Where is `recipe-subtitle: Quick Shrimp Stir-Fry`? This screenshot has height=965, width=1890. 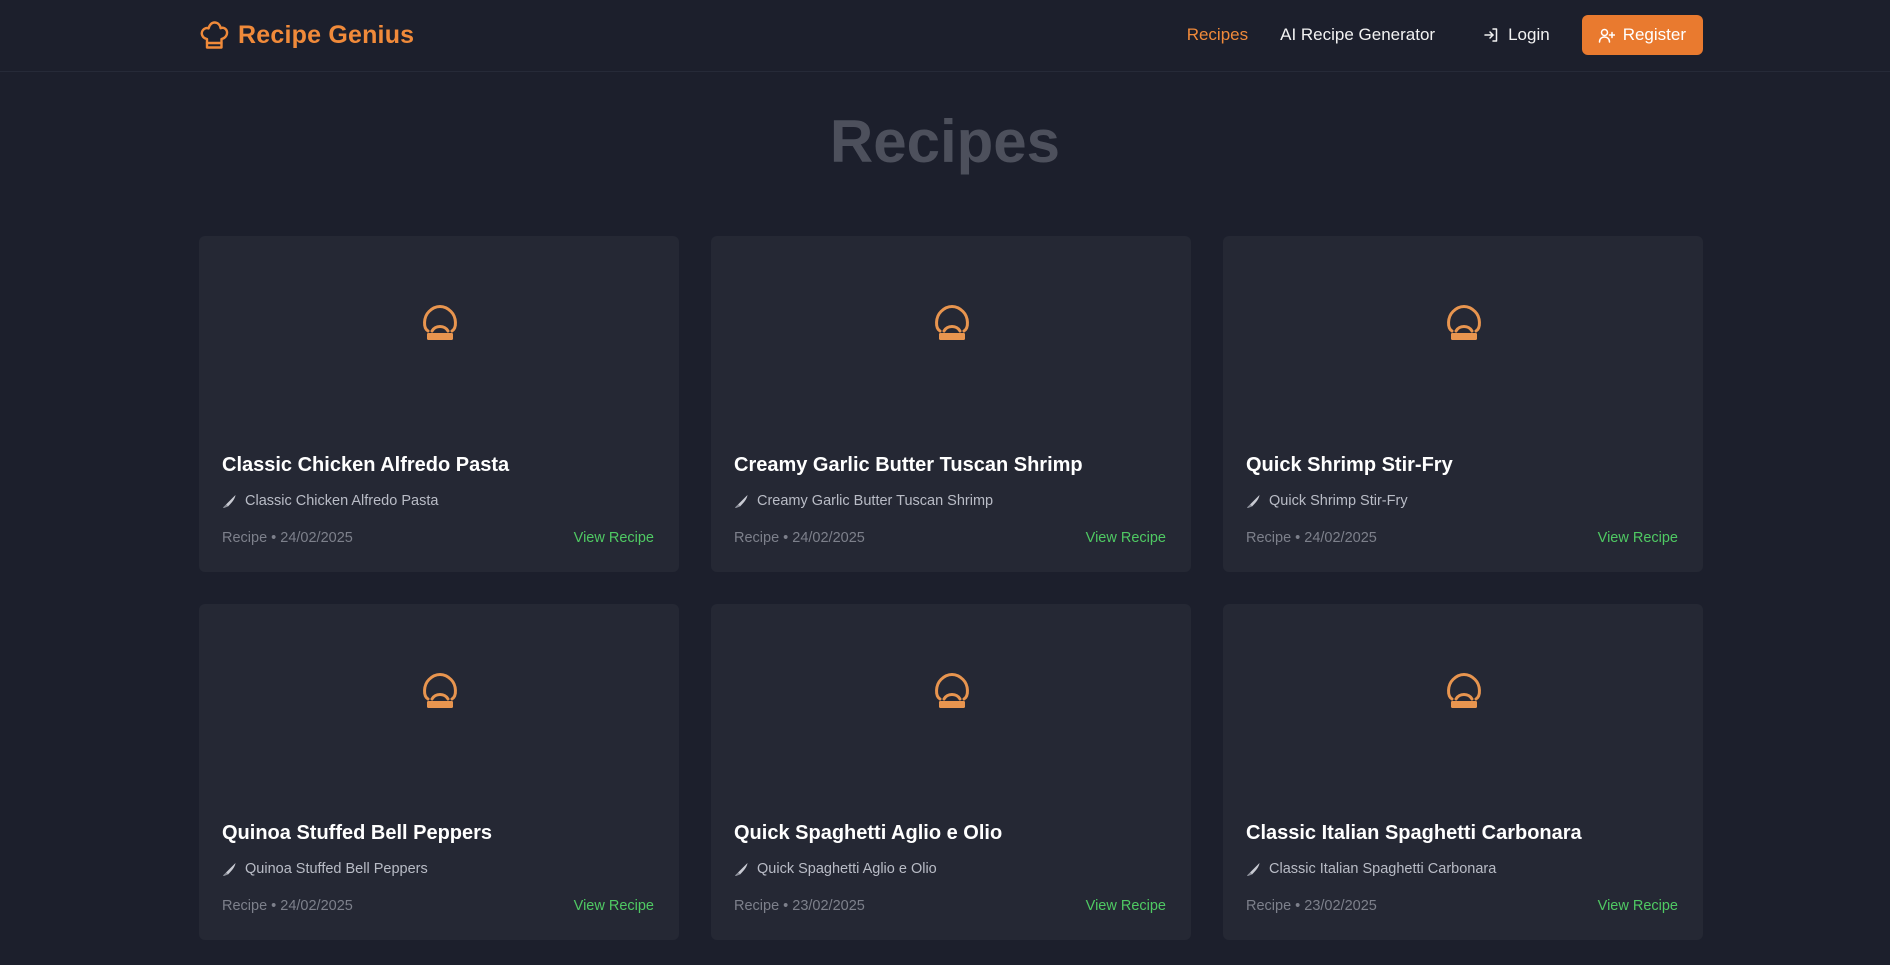
recipe-subtitle: Quick Shrimp Stir-Fry is located at coordinates (1327, 501).